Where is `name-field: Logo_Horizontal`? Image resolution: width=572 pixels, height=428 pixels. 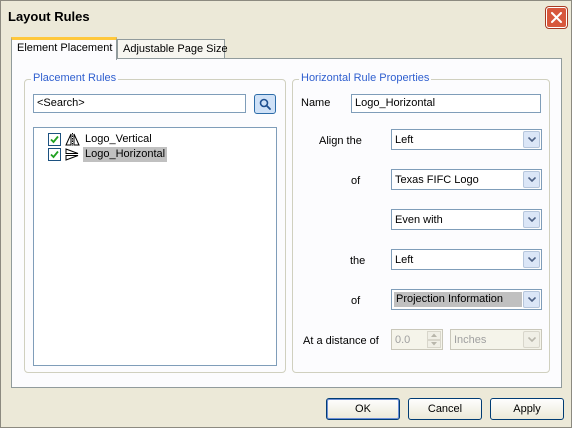 name-field: Logo_Horizontal is located at coordinates (446, 103).